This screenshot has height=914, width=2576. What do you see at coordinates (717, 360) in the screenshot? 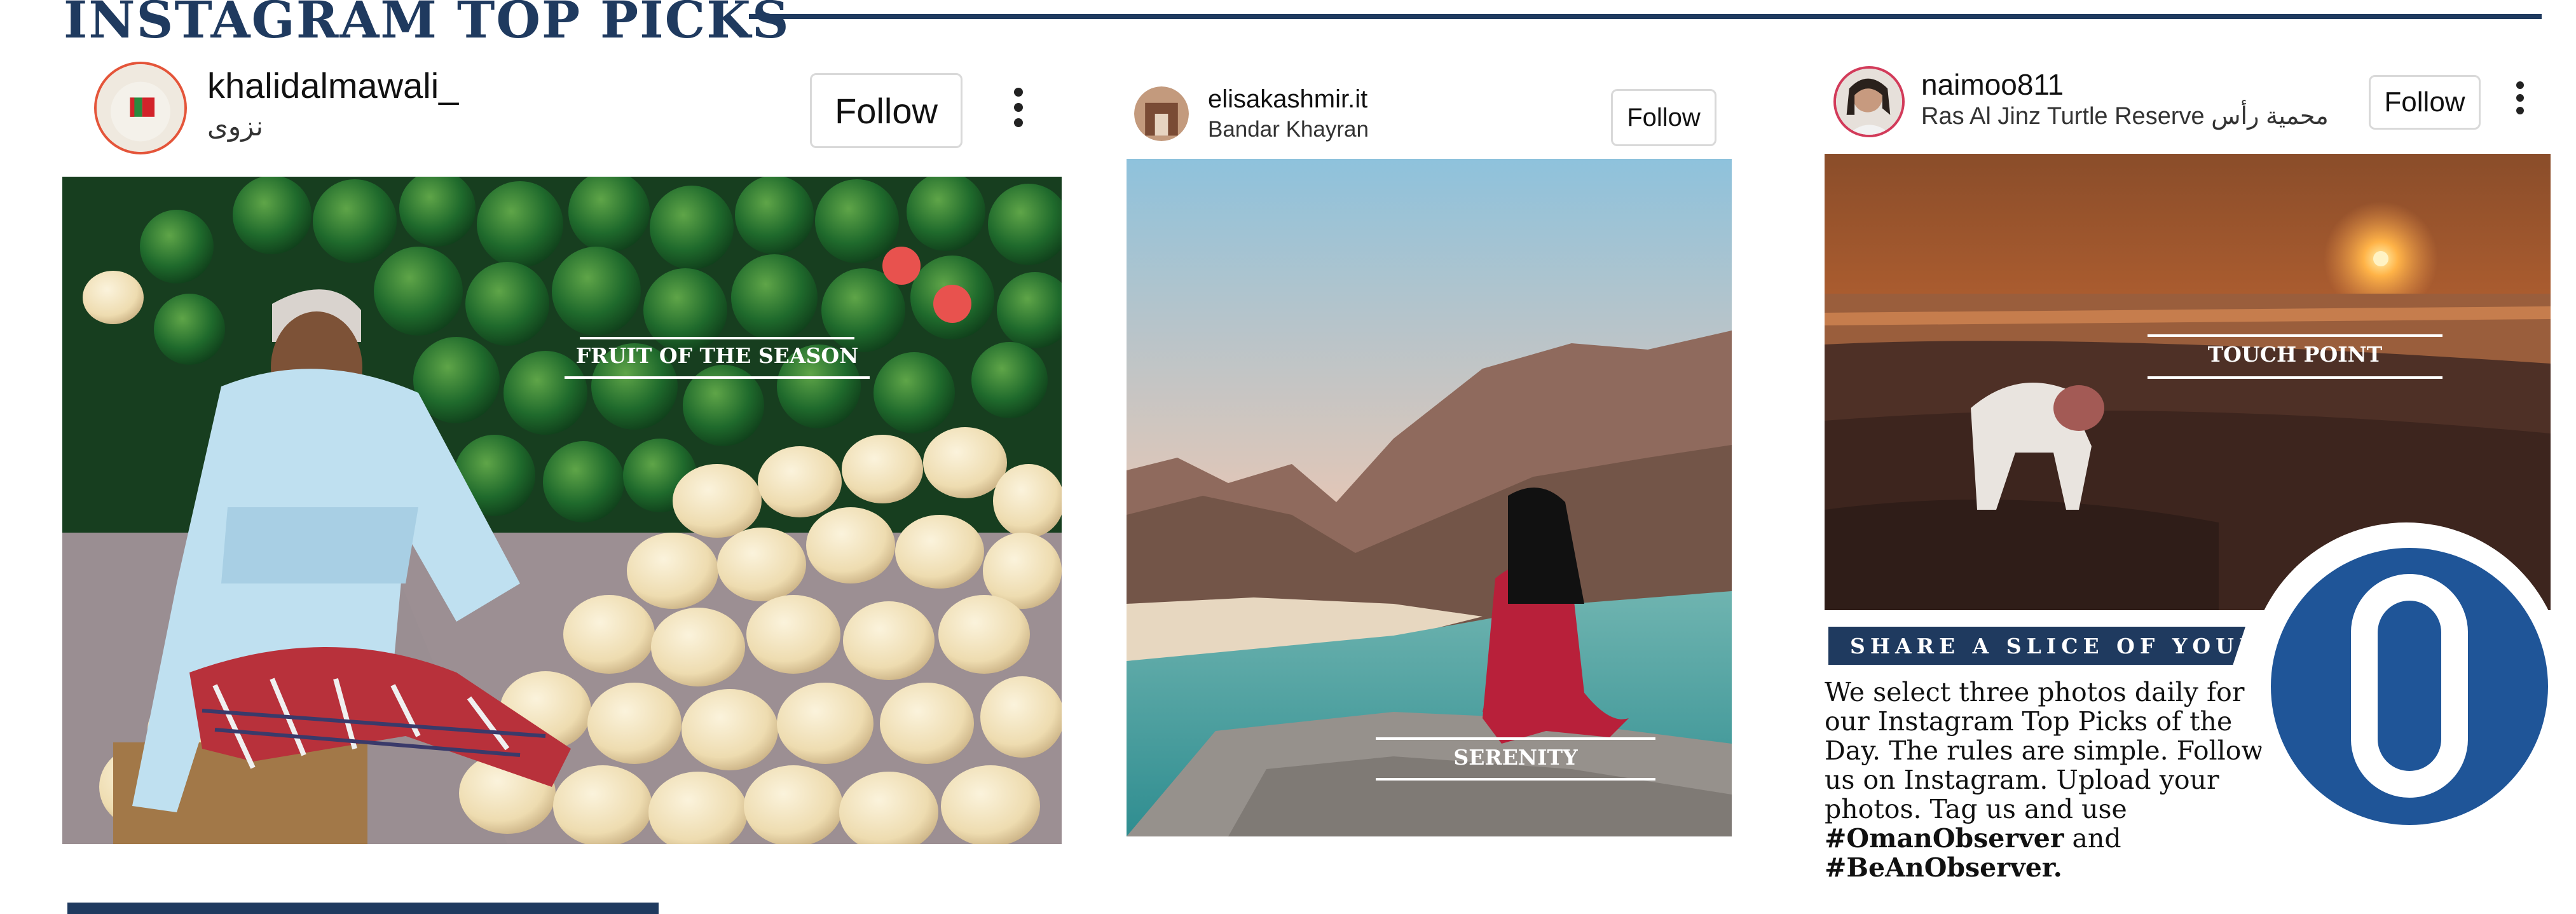
I see `photo-caption: FRUIT OF THE SEASON` at bounding box center [717, 360].